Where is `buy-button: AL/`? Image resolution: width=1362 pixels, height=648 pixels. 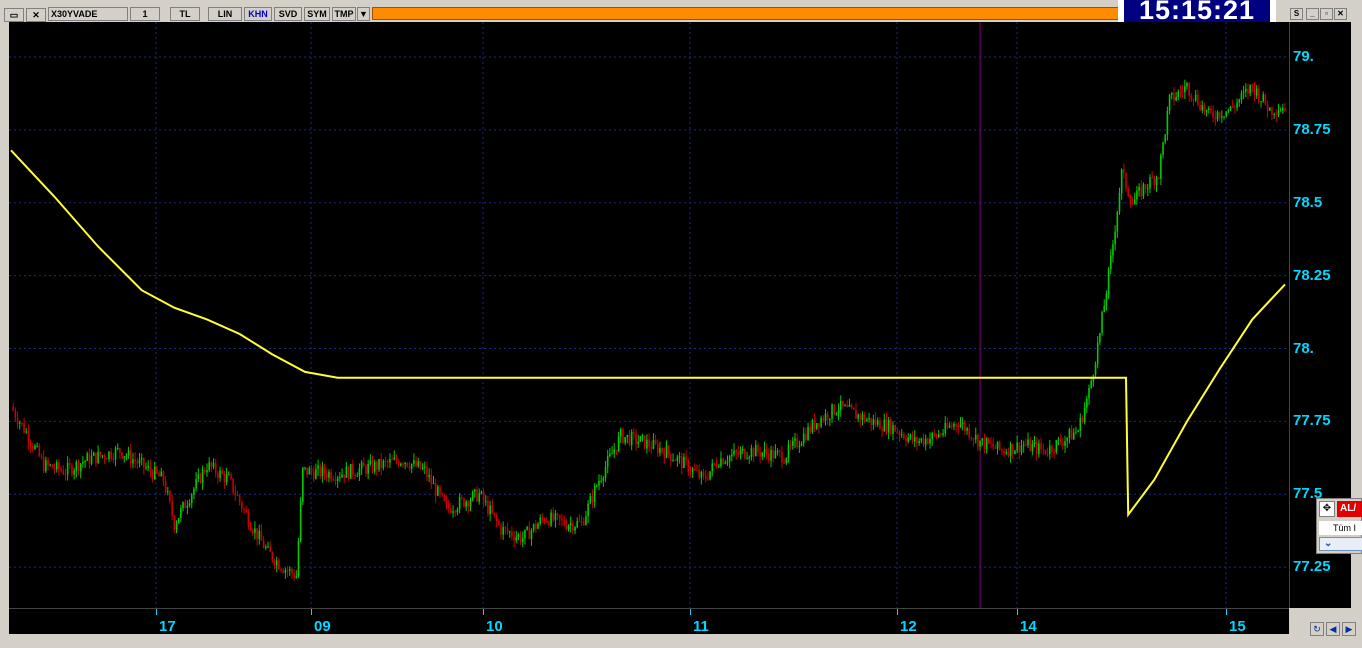
buy-button: AL/ is located at coordinates (1349, 509).